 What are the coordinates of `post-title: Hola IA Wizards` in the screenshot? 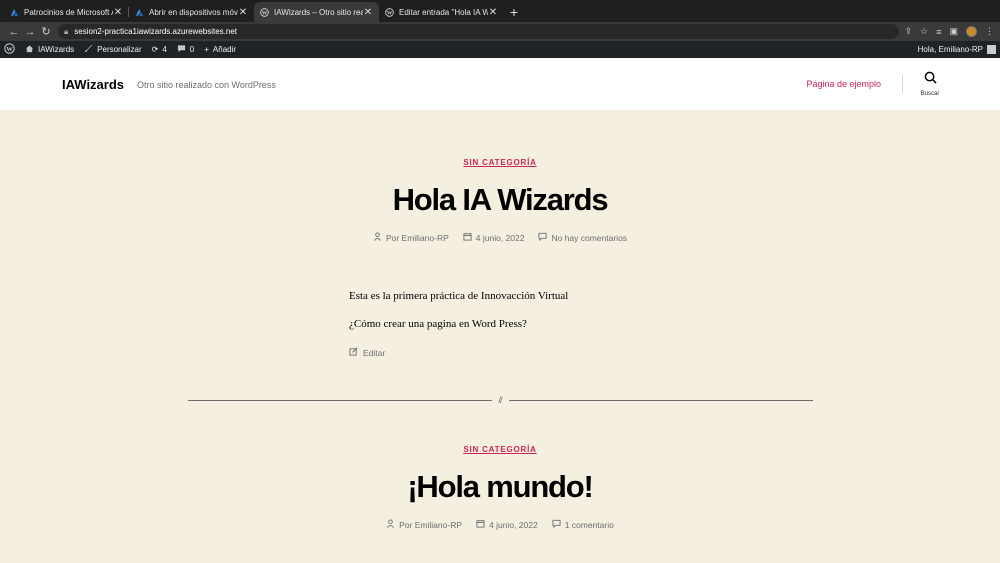 It's located at (500, 200).